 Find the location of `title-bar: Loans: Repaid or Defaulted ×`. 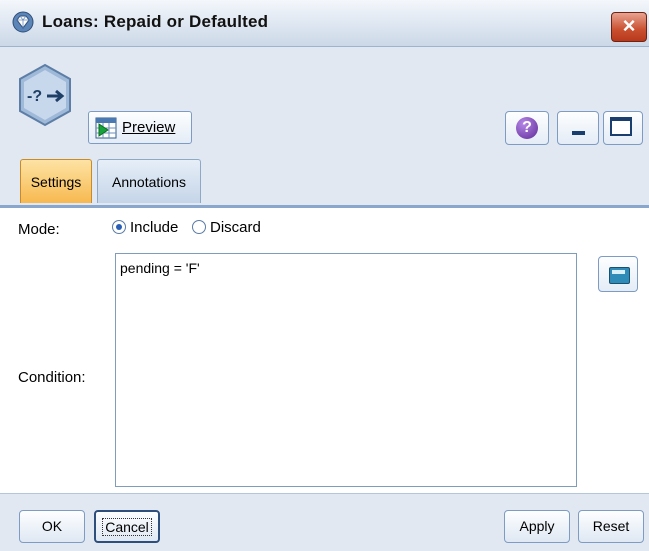

title-bar: Loans: Repaid or Defaulted × is located at coordinates (324, 23).